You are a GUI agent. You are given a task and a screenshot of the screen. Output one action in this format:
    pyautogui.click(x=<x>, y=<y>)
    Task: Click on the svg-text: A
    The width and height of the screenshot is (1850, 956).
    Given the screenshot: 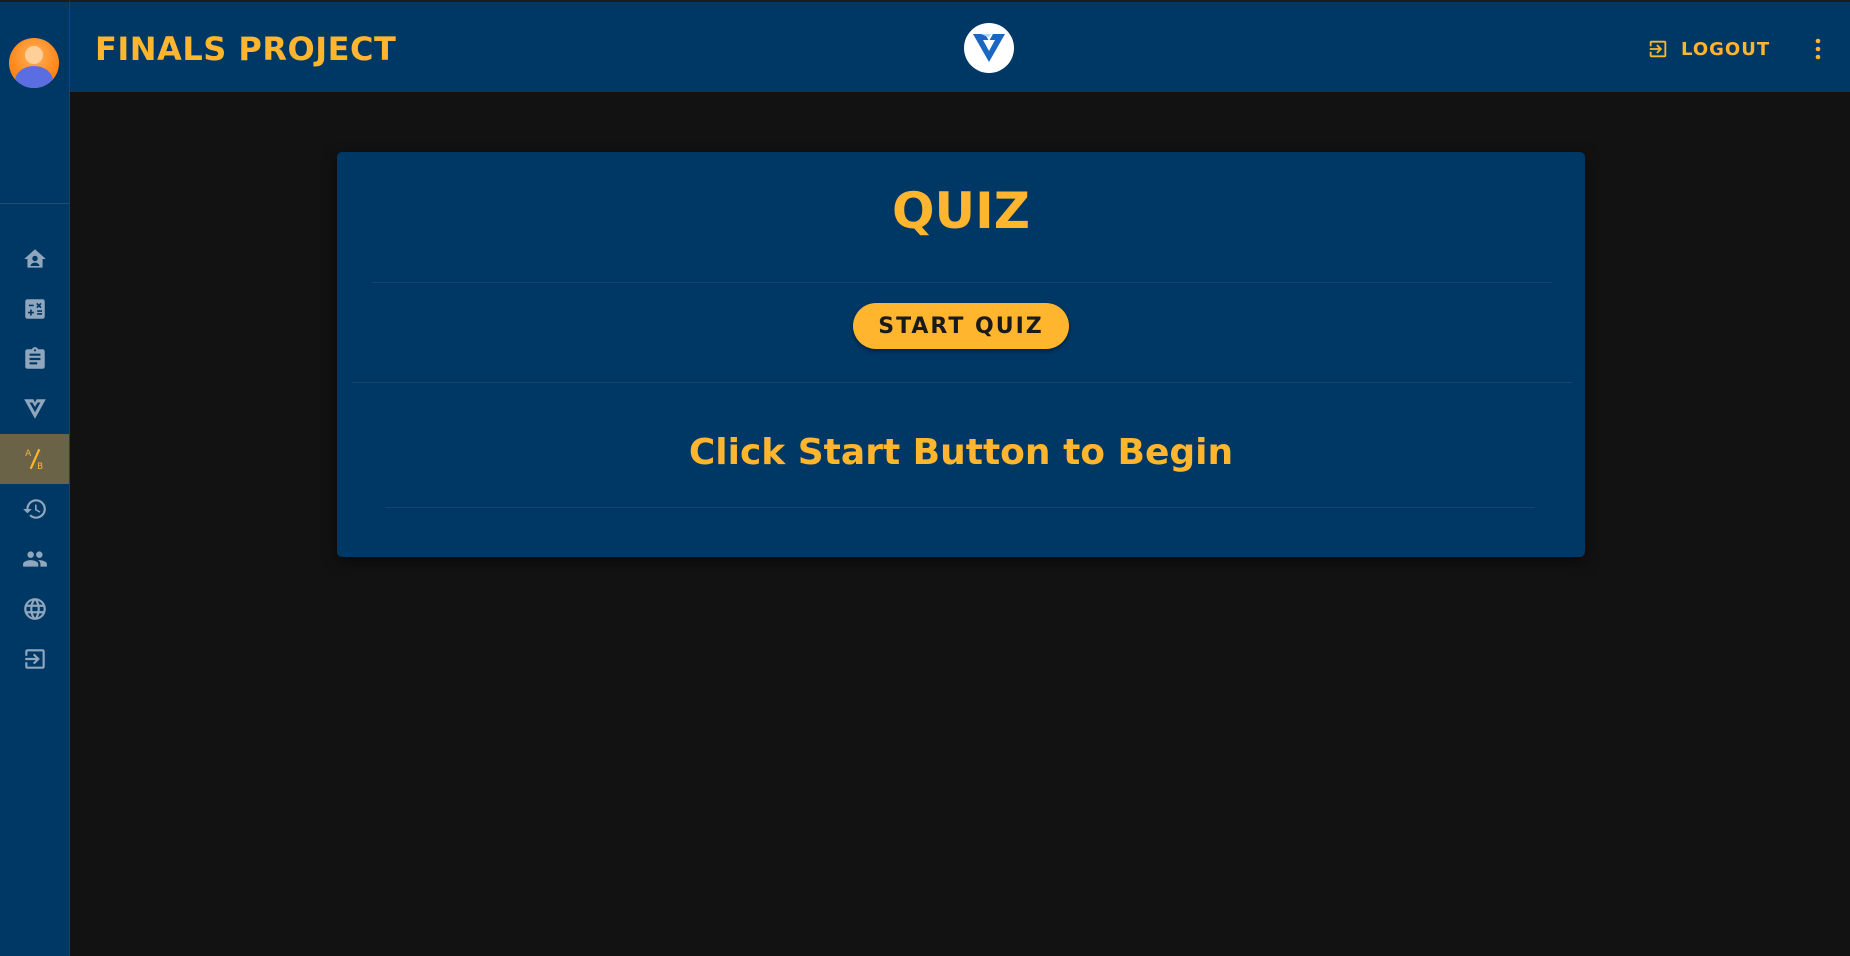 What is the action you would take?
    pyautogui.click(x=28, y=454)
    